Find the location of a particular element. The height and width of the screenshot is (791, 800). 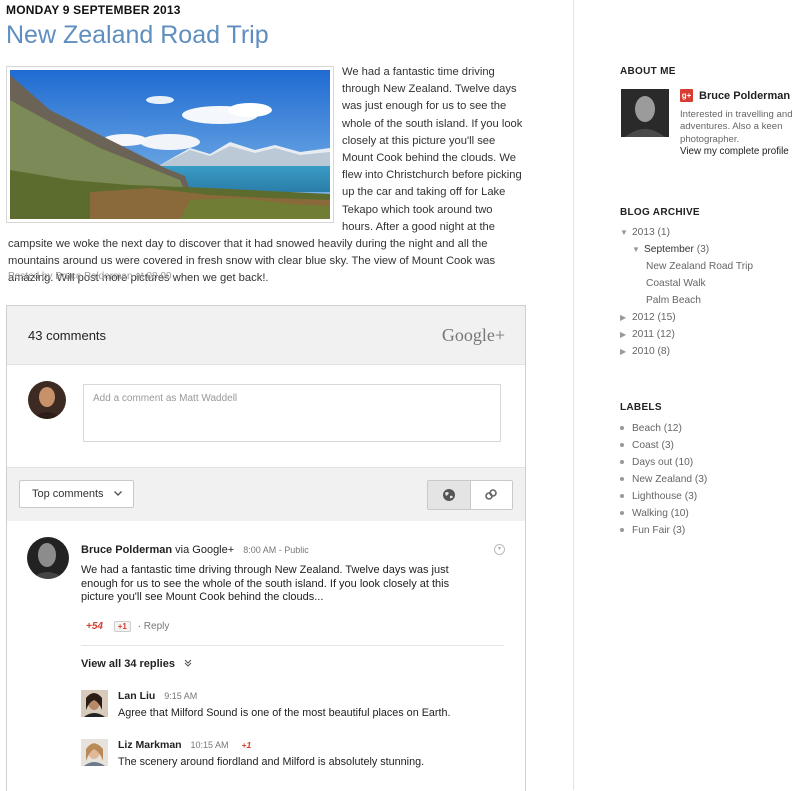

archive-year-2011: ▶ 2011 (12) is located at coordinates (686, 334).